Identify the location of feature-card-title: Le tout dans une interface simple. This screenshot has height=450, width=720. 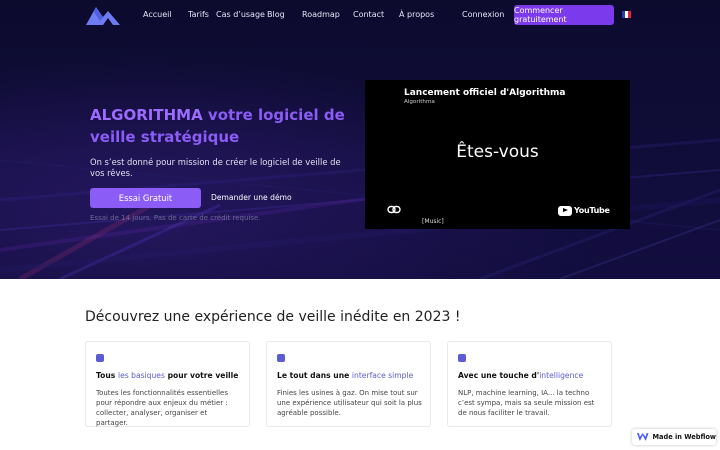
(352, 375).